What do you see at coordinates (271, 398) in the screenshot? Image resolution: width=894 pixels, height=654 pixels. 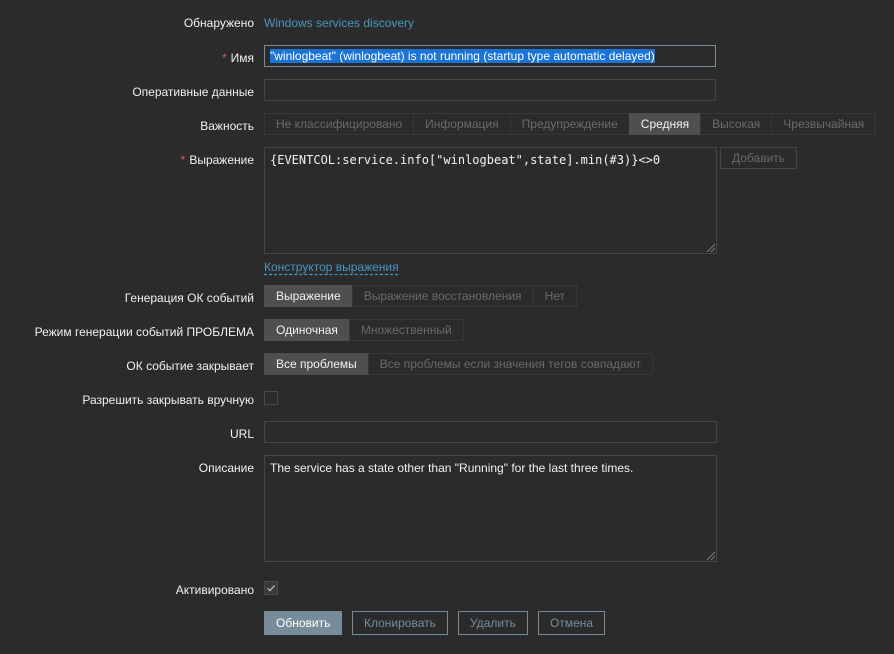 I see `manual-close-checkbox` at bounding box center [271, 398].